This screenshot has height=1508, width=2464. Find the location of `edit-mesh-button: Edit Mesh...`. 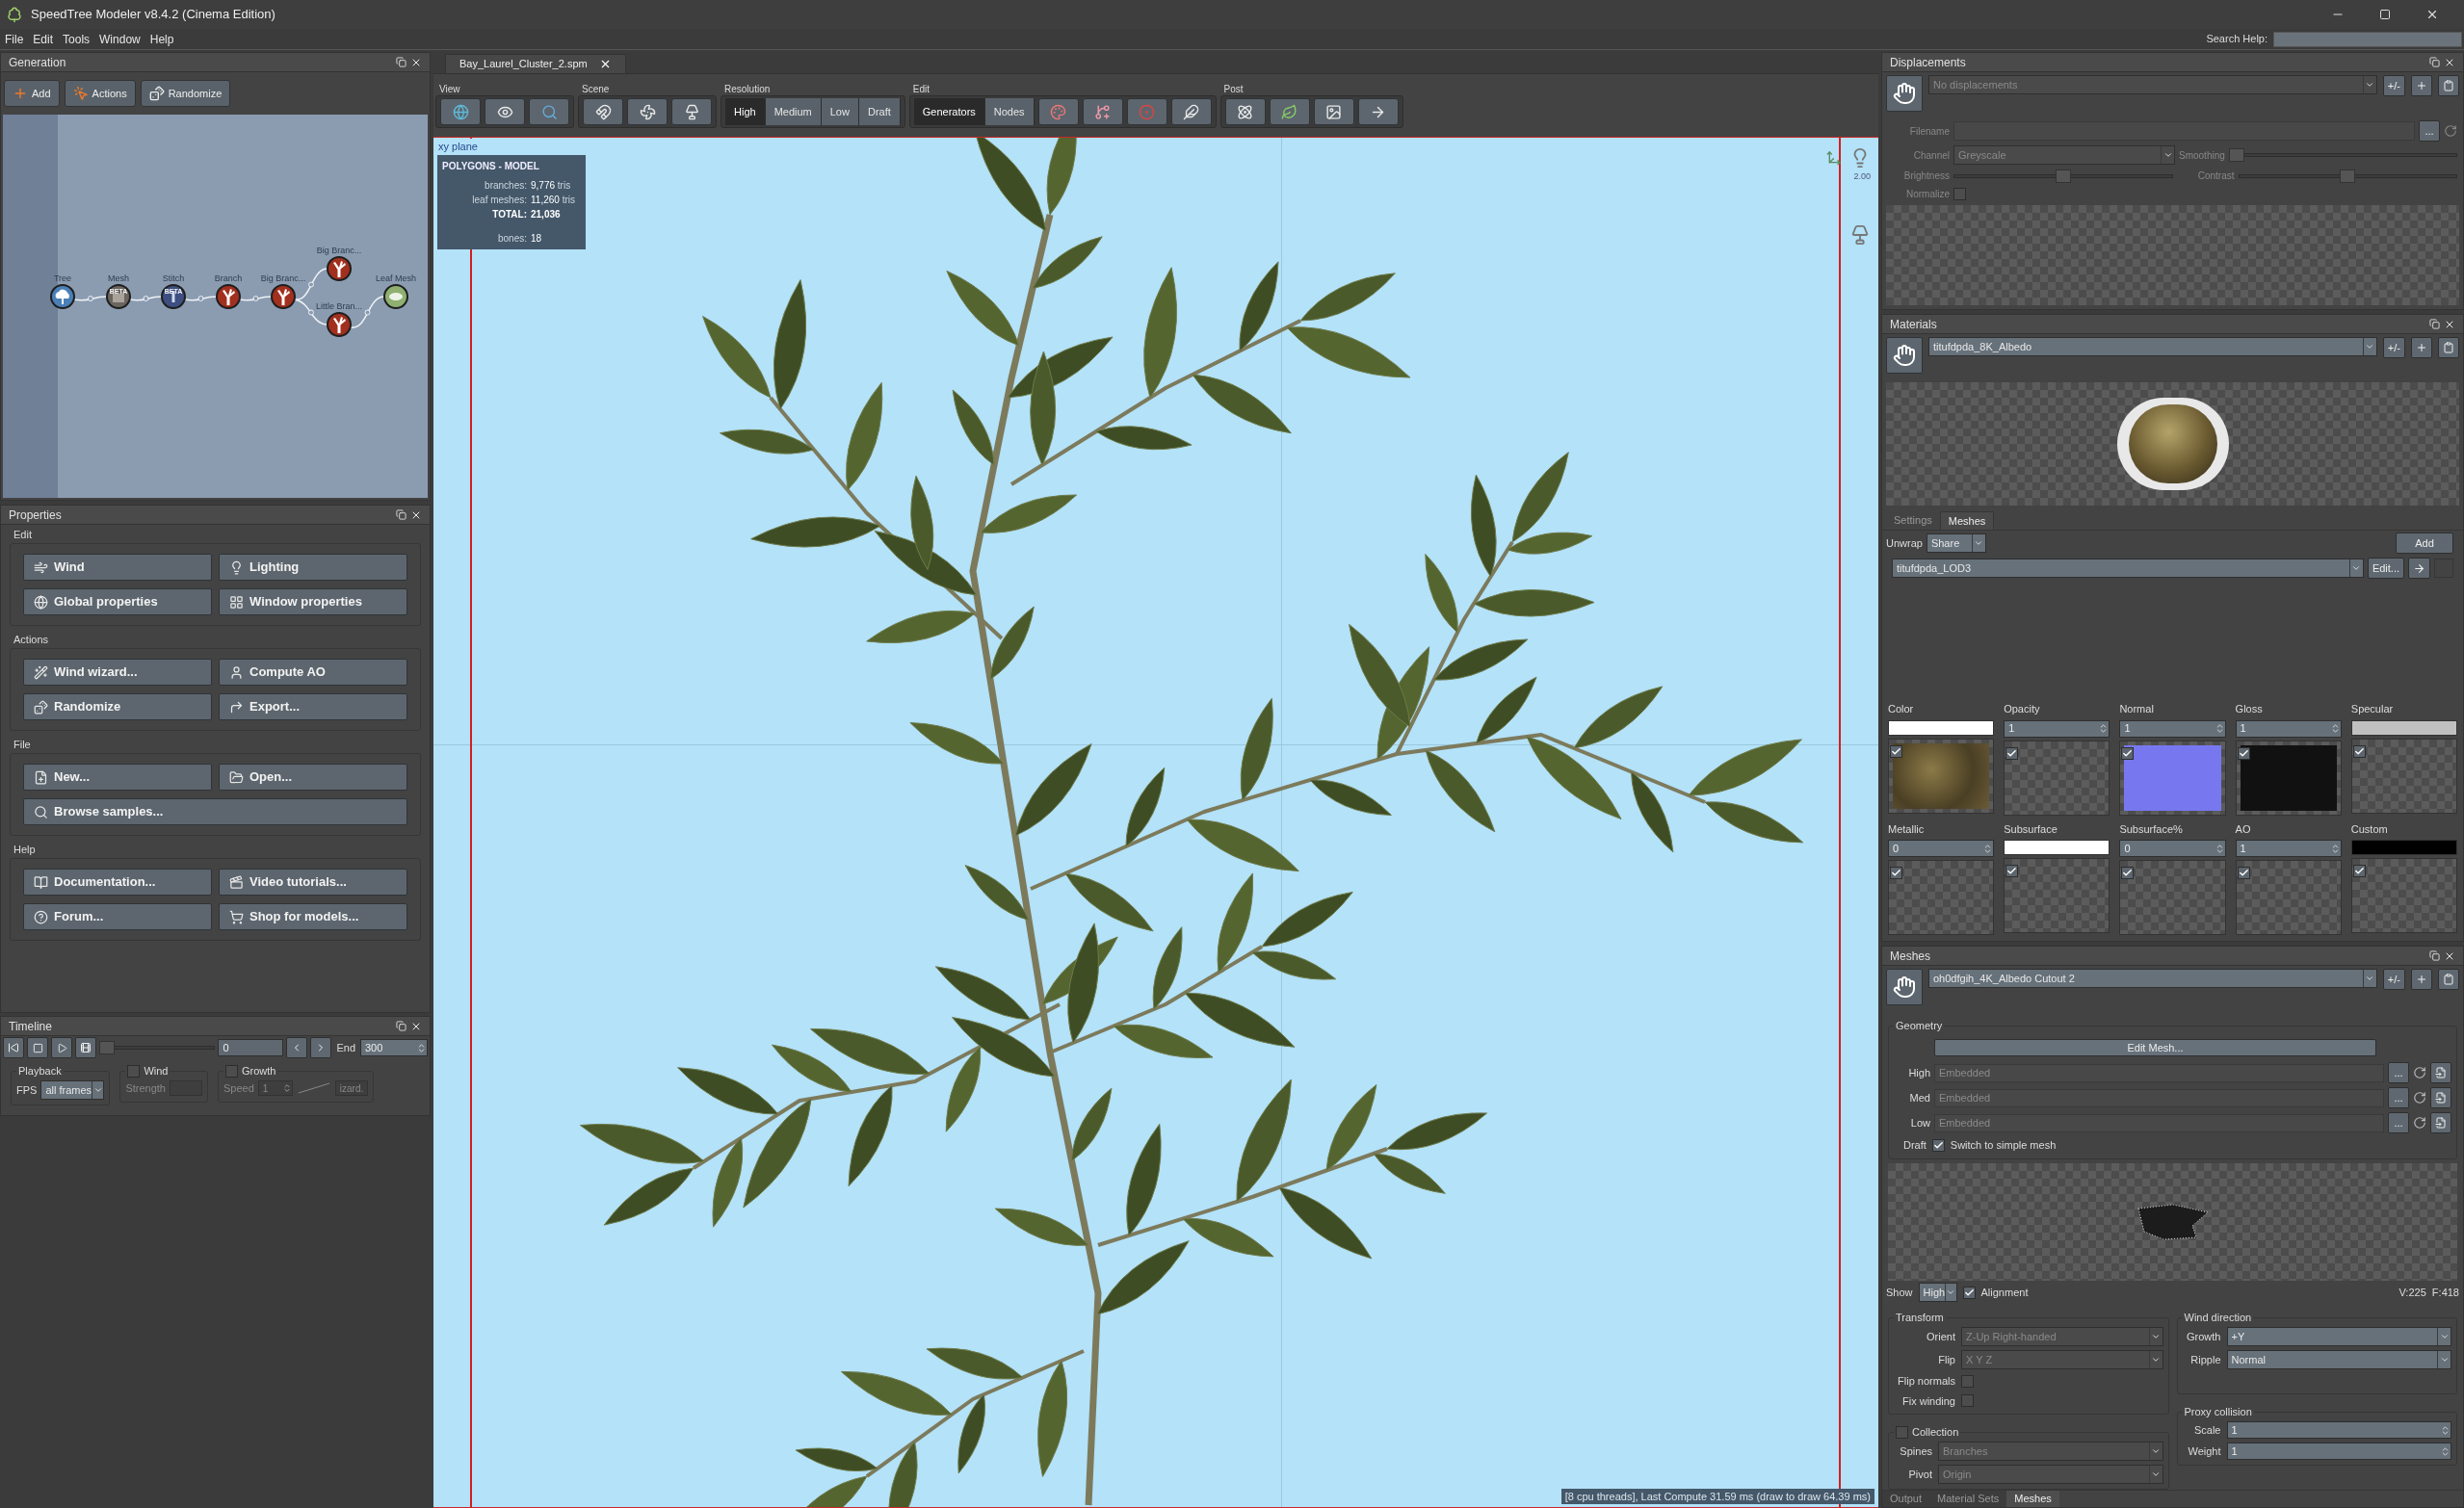

edit-mesh-button: Edit Mesh... is located at coordinates (2155, 1047).